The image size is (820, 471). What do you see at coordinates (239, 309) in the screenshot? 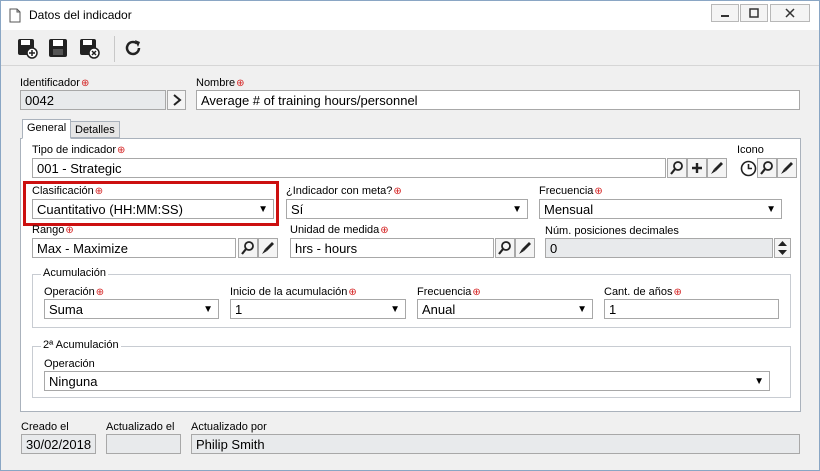
I see `inicio-value: 1` at bounding box center [239, 309].